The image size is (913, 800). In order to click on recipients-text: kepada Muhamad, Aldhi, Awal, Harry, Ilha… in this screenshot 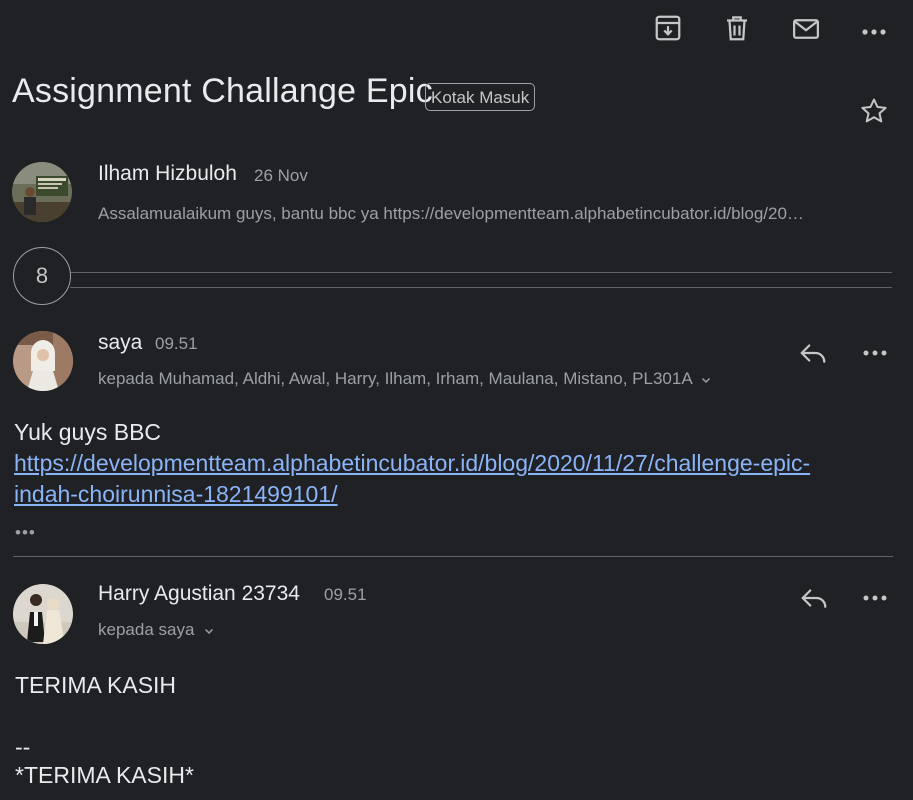, I will do `click(395, 378)`.